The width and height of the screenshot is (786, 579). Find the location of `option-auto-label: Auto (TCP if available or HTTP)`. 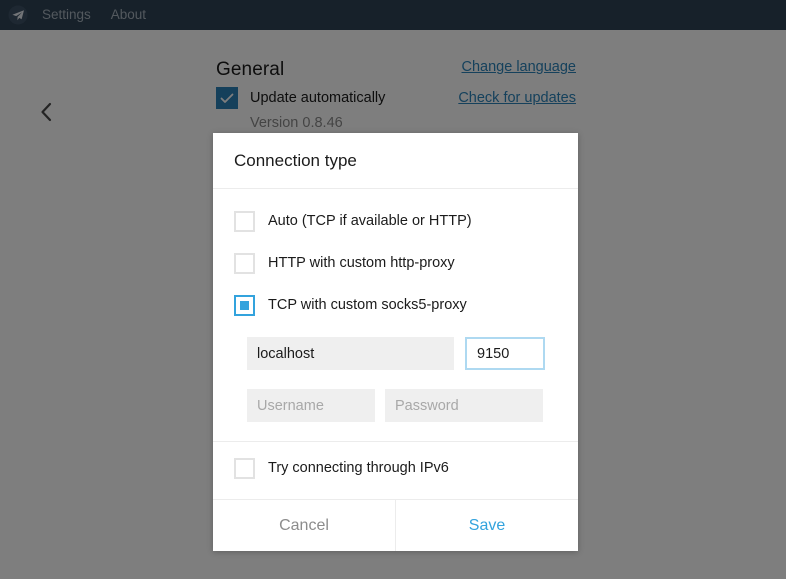

option-auto-label: Auto (TCP if available or HTTP) is located at coordinates (370, 221).